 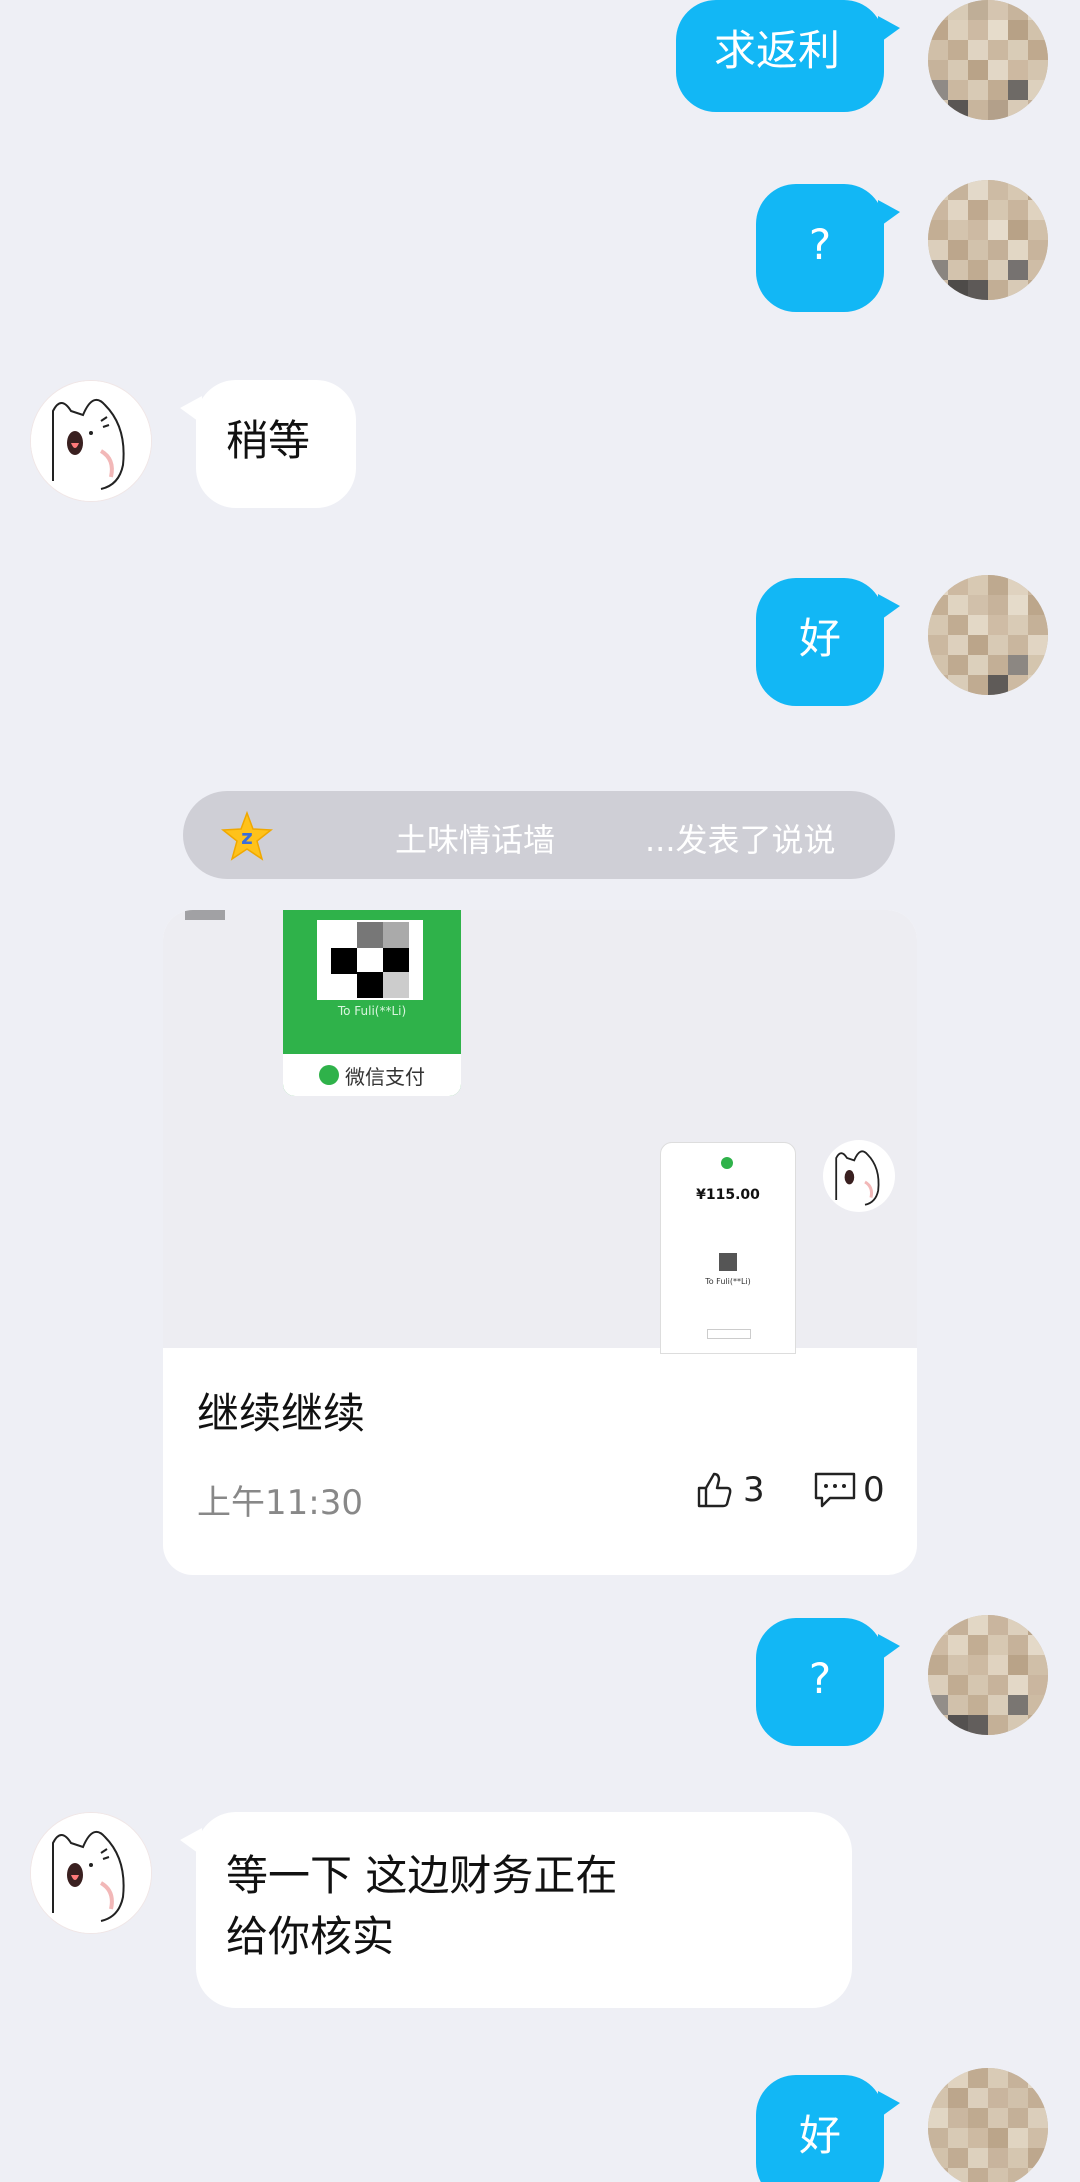 I want to click on message-bubble-outgoing: 求返利, so click(x=788, y=56).